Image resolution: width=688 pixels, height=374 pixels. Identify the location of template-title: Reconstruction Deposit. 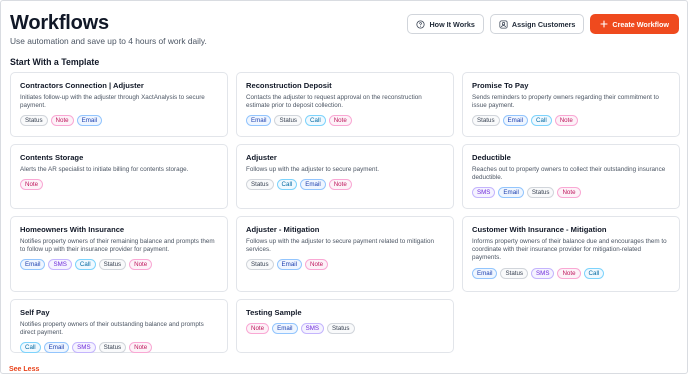
(289, 85).